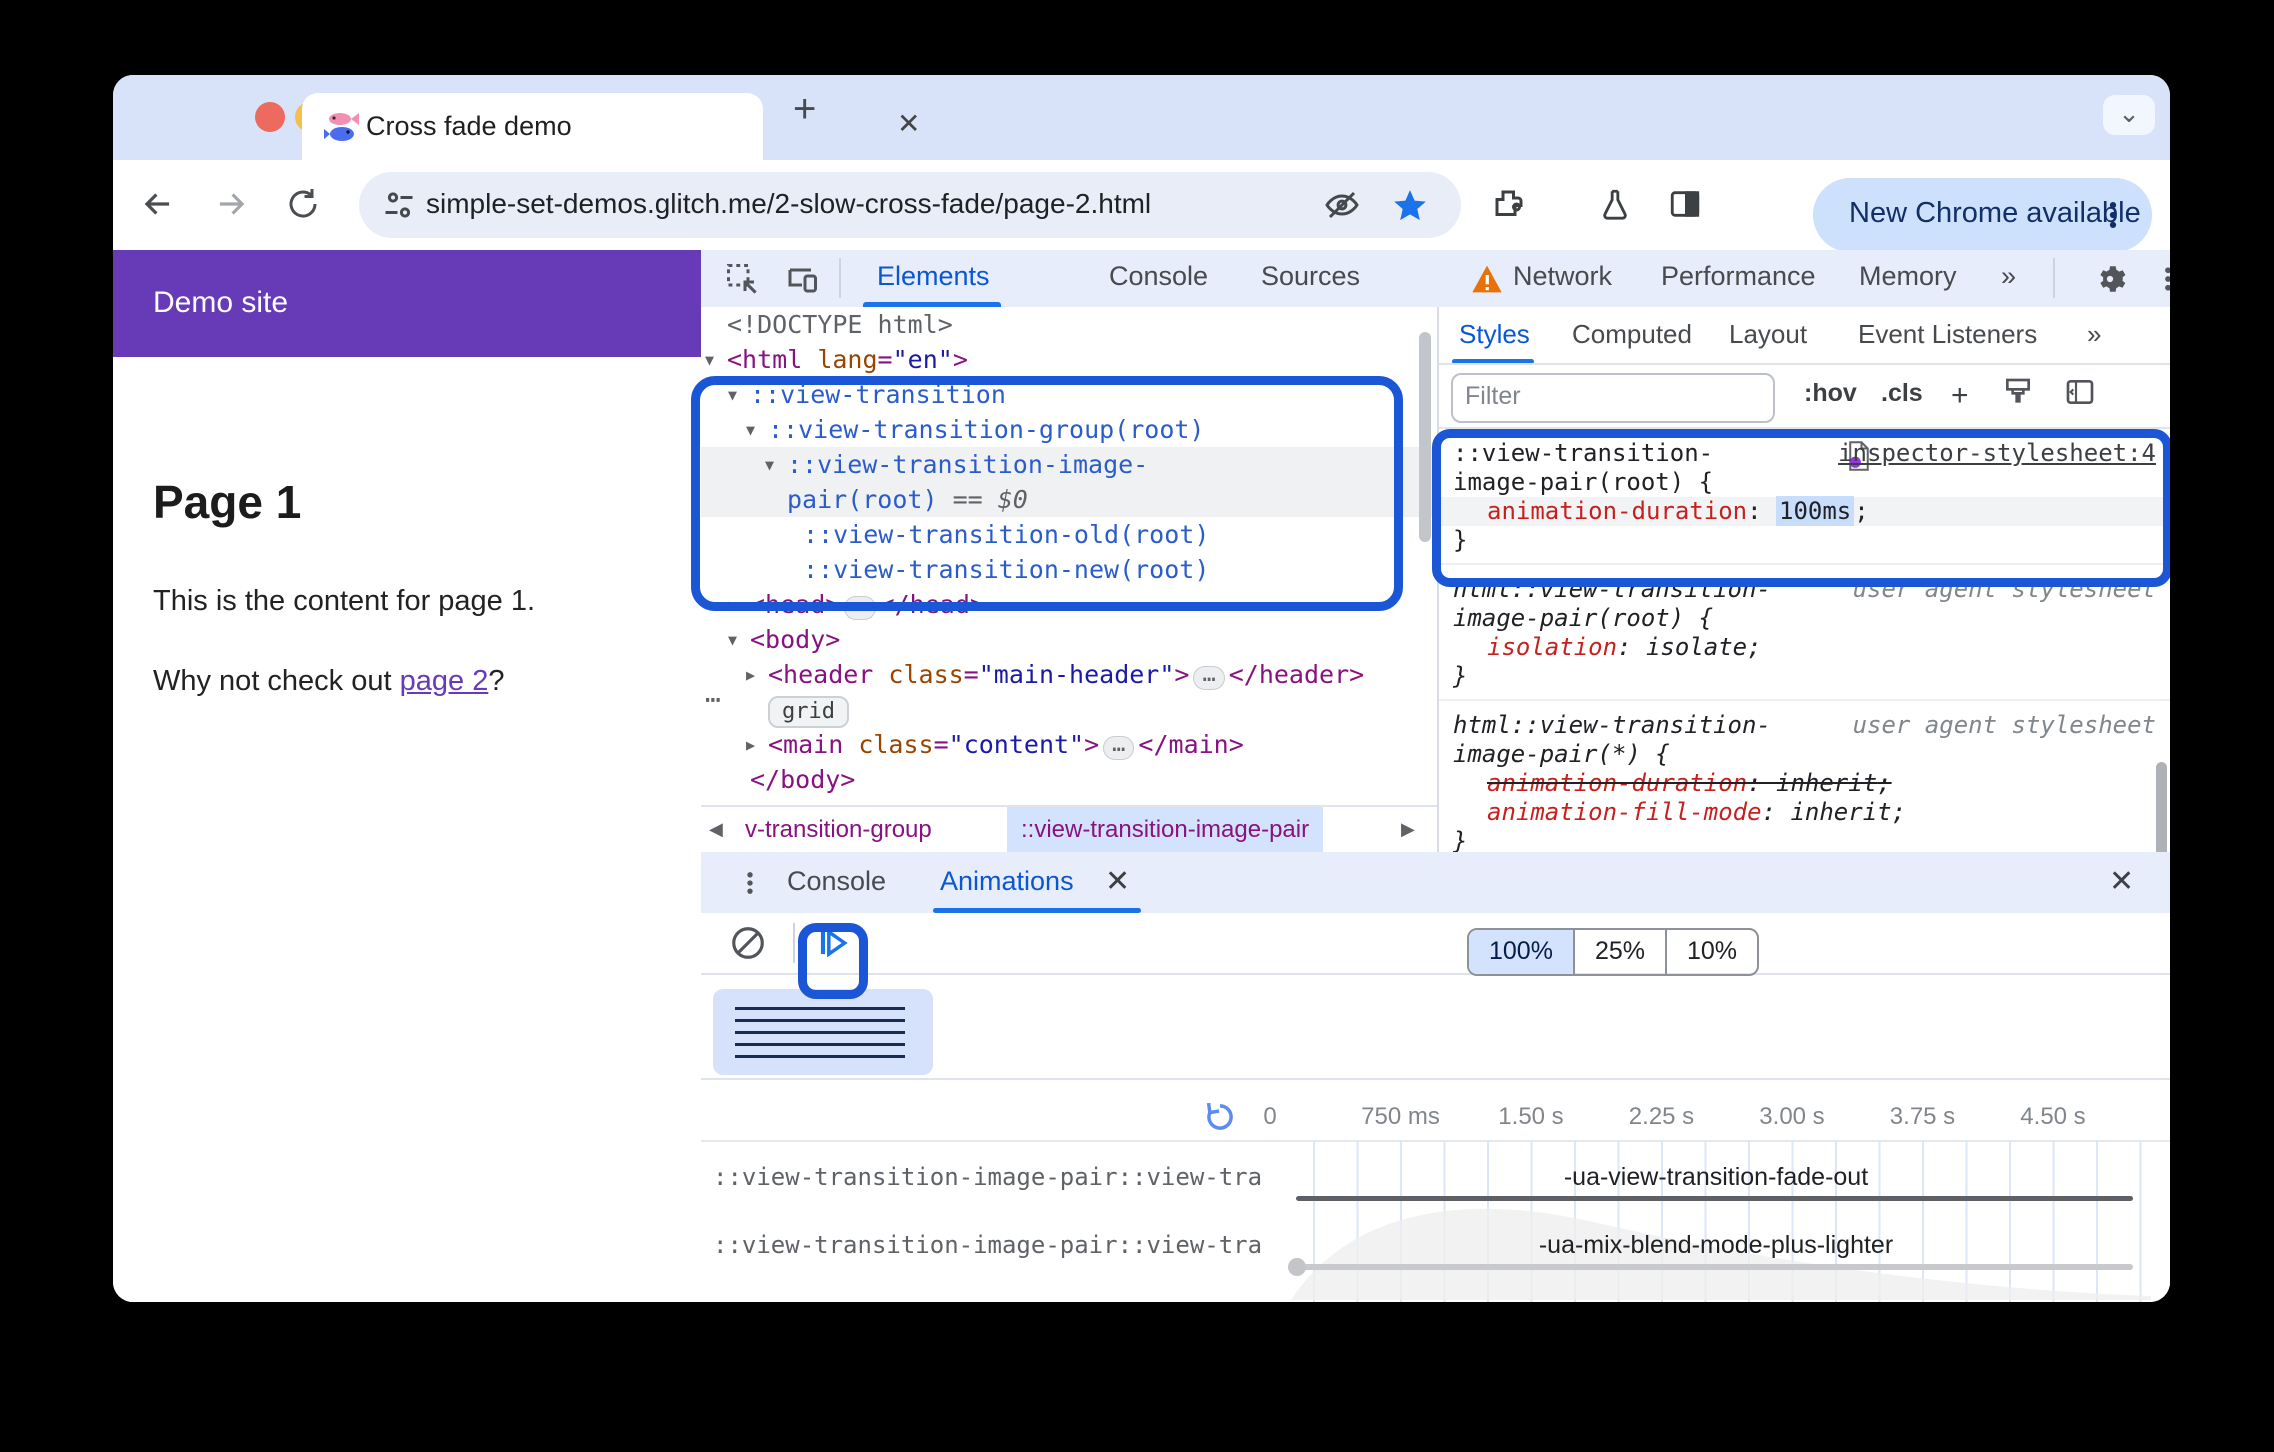  Describe the element at coordinates (1815, 511) in the screenshot. I see `css-value: 100ms` at that location.